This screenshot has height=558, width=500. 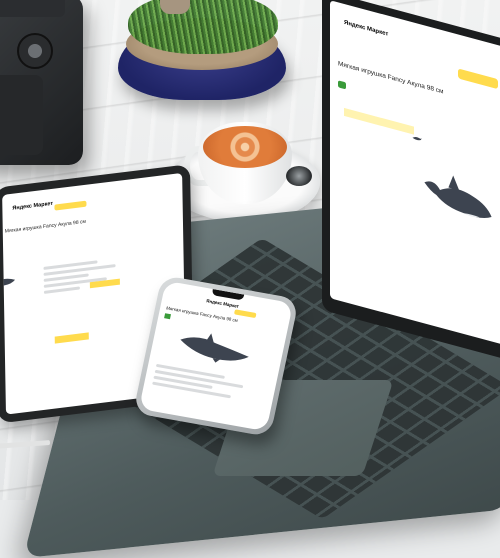 I want to click on camera-grip, so click(x=21, y=115).